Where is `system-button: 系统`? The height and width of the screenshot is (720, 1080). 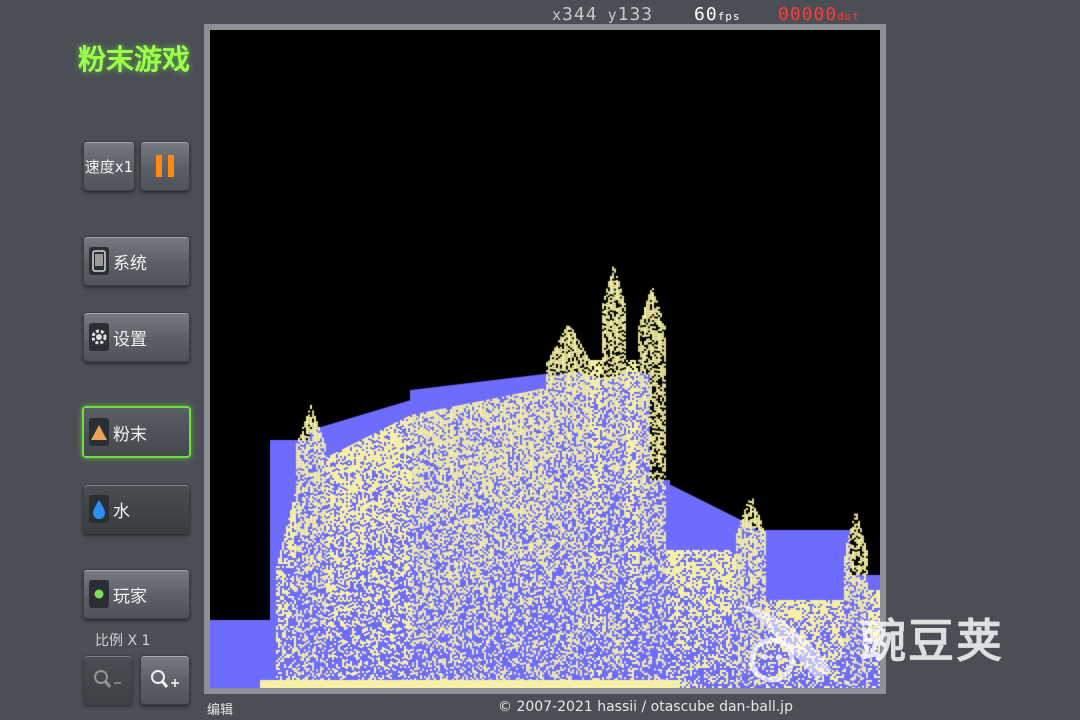 system-button: 系统 is located at coordinates (136, 261).